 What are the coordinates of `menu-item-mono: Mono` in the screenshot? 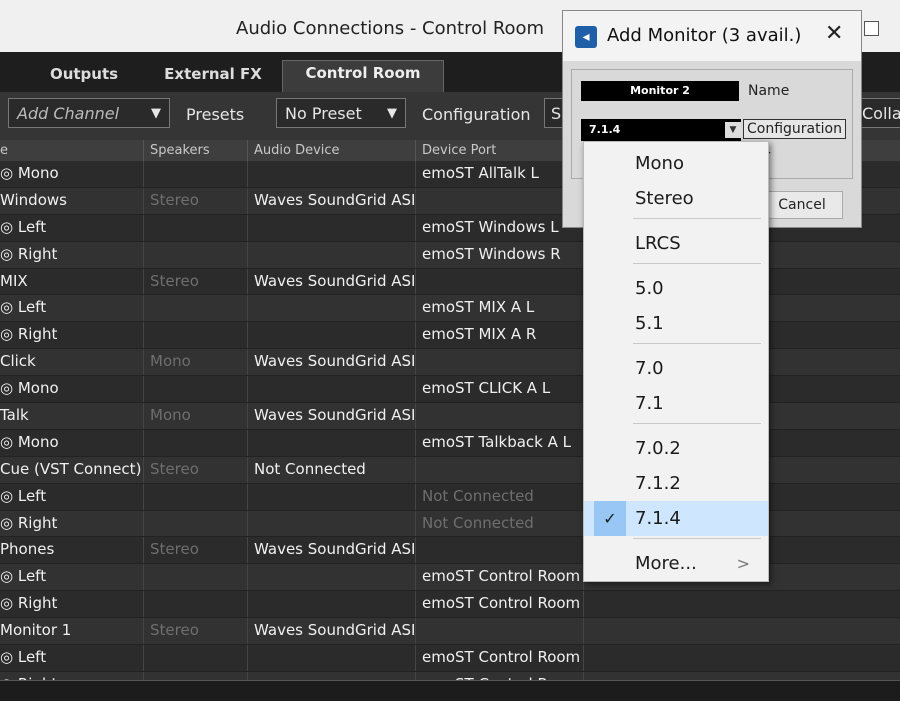 It's located at (676, 163).